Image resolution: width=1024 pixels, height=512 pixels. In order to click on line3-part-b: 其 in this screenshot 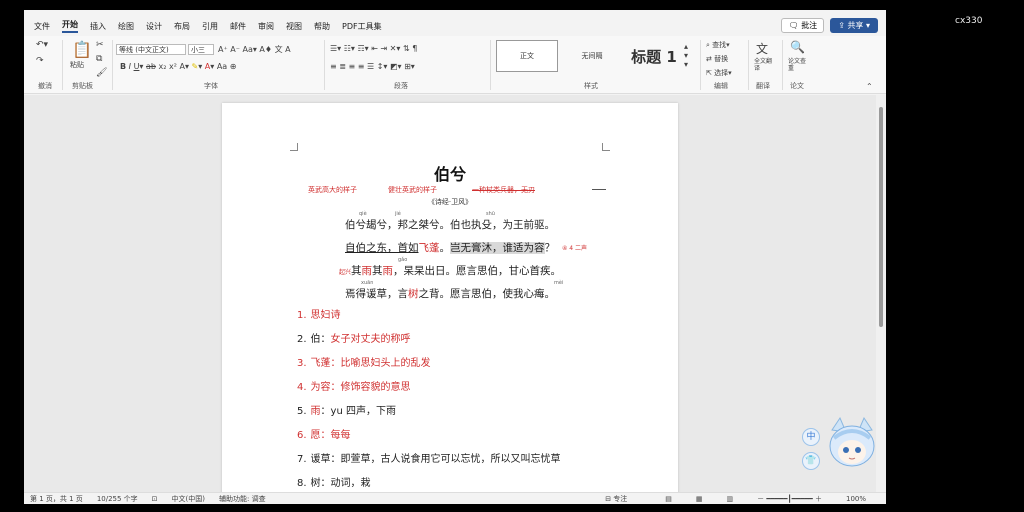, I will do `click(377, 271)`.